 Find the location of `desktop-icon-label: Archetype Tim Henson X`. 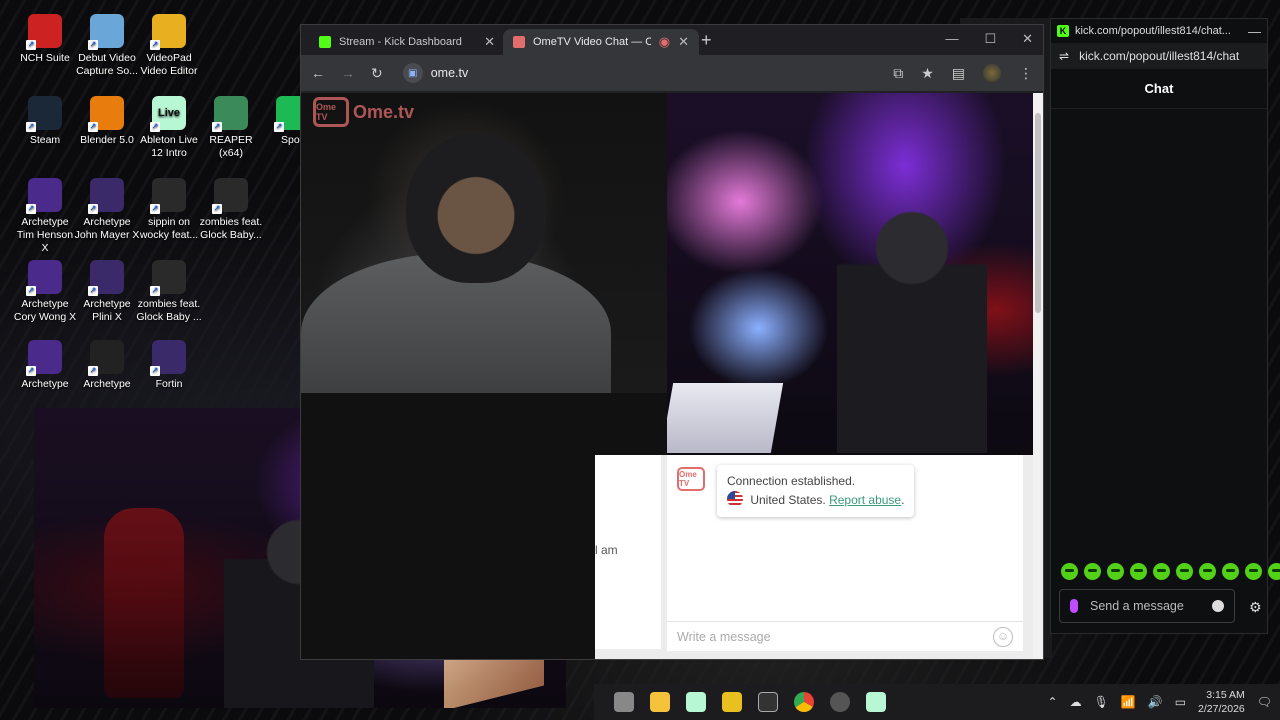

desktop-icon-label: Archetype Tim Henson X is located at coordinates (45, 235).